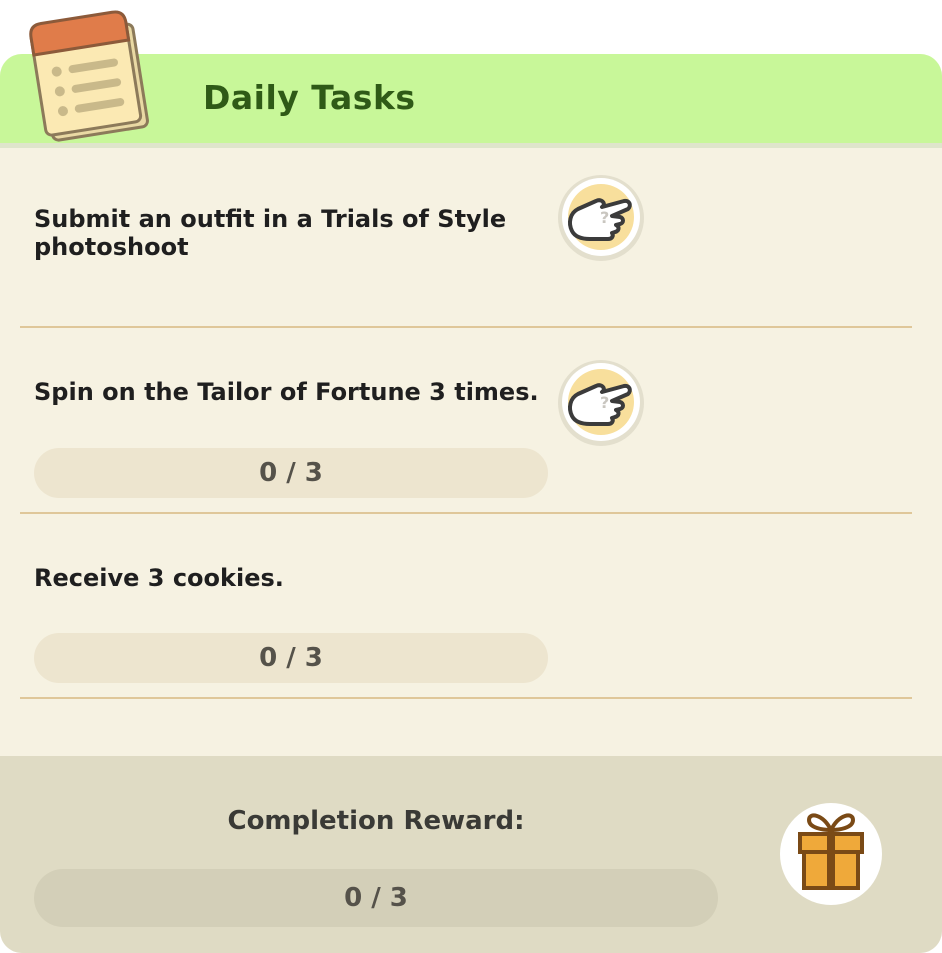 The height and width of the screenshot is (953, 942). What do you see at coordinates (376, 821) in the screenshot?
I see `completion-reward-label: Completion Reward:` at bounding box center [376, 821].